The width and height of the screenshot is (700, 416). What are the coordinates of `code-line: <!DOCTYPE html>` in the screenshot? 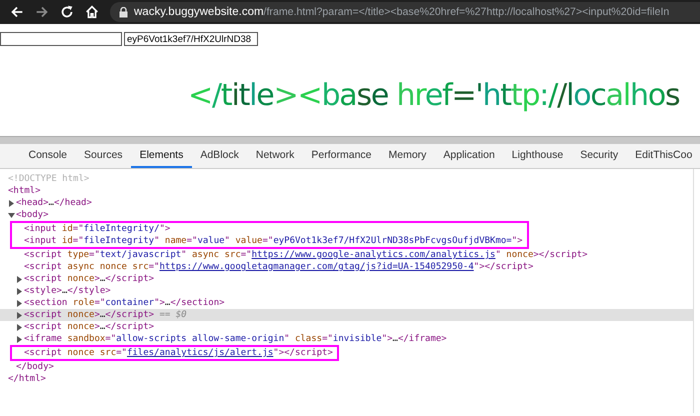 It's located at (49, 179).